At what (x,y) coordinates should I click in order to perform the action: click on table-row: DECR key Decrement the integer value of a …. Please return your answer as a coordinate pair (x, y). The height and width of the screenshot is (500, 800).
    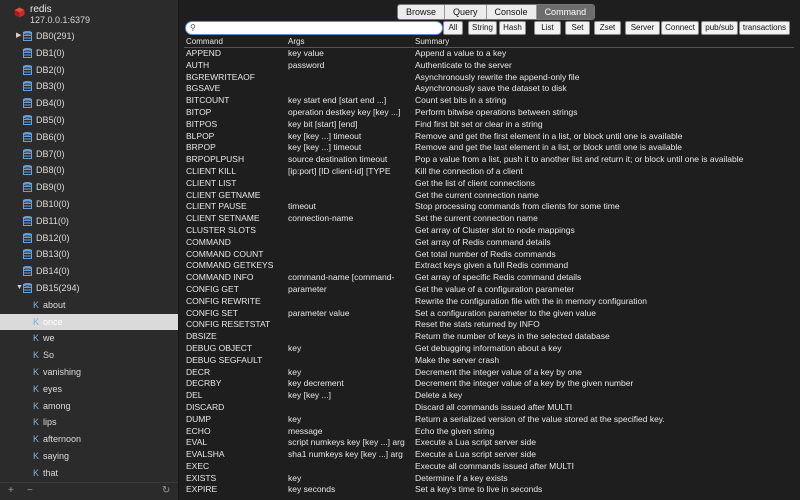
    Looking at the image, I should click on (489, 373).